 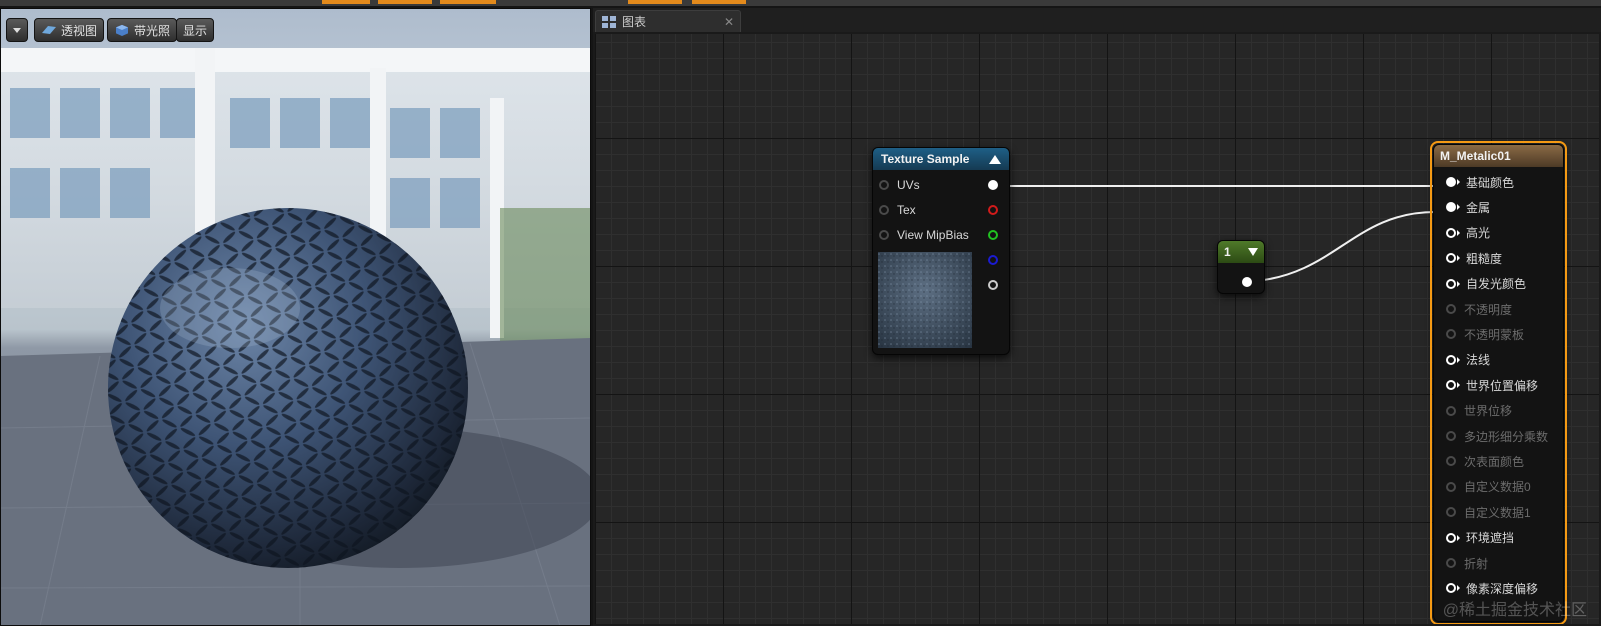 I want to click on material-input-pin: 自定义数据1, so click(x=1488, y=512).